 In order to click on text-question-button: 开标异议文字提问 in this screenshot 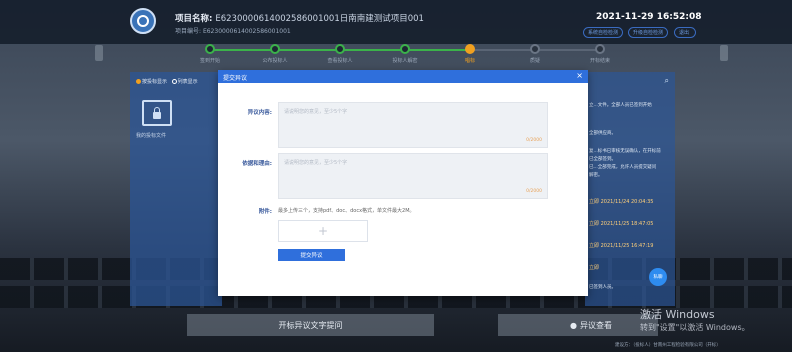, I will do `click(310, 325)`.